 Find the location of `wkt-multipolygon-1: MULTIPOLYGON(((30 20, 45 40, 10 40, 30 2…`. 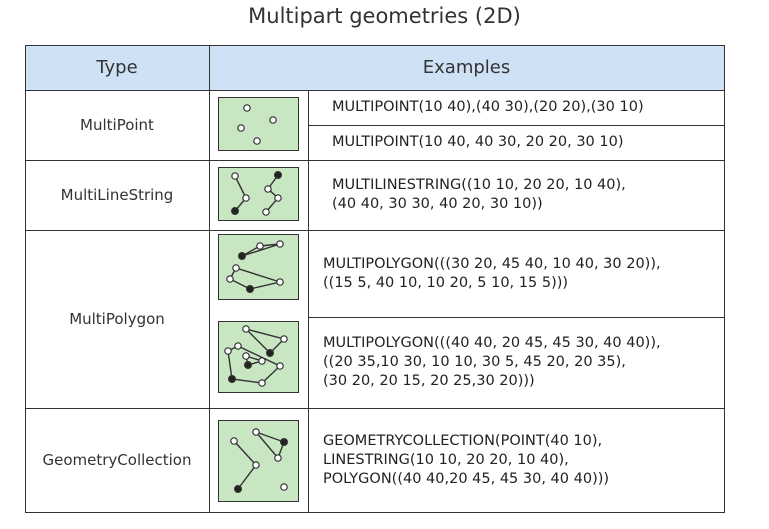

wkt-multipolygon-1: MULTIPOLYGON(((30 20, 45 40, 10 40, 30 2… is located at coordinates (492, 273).